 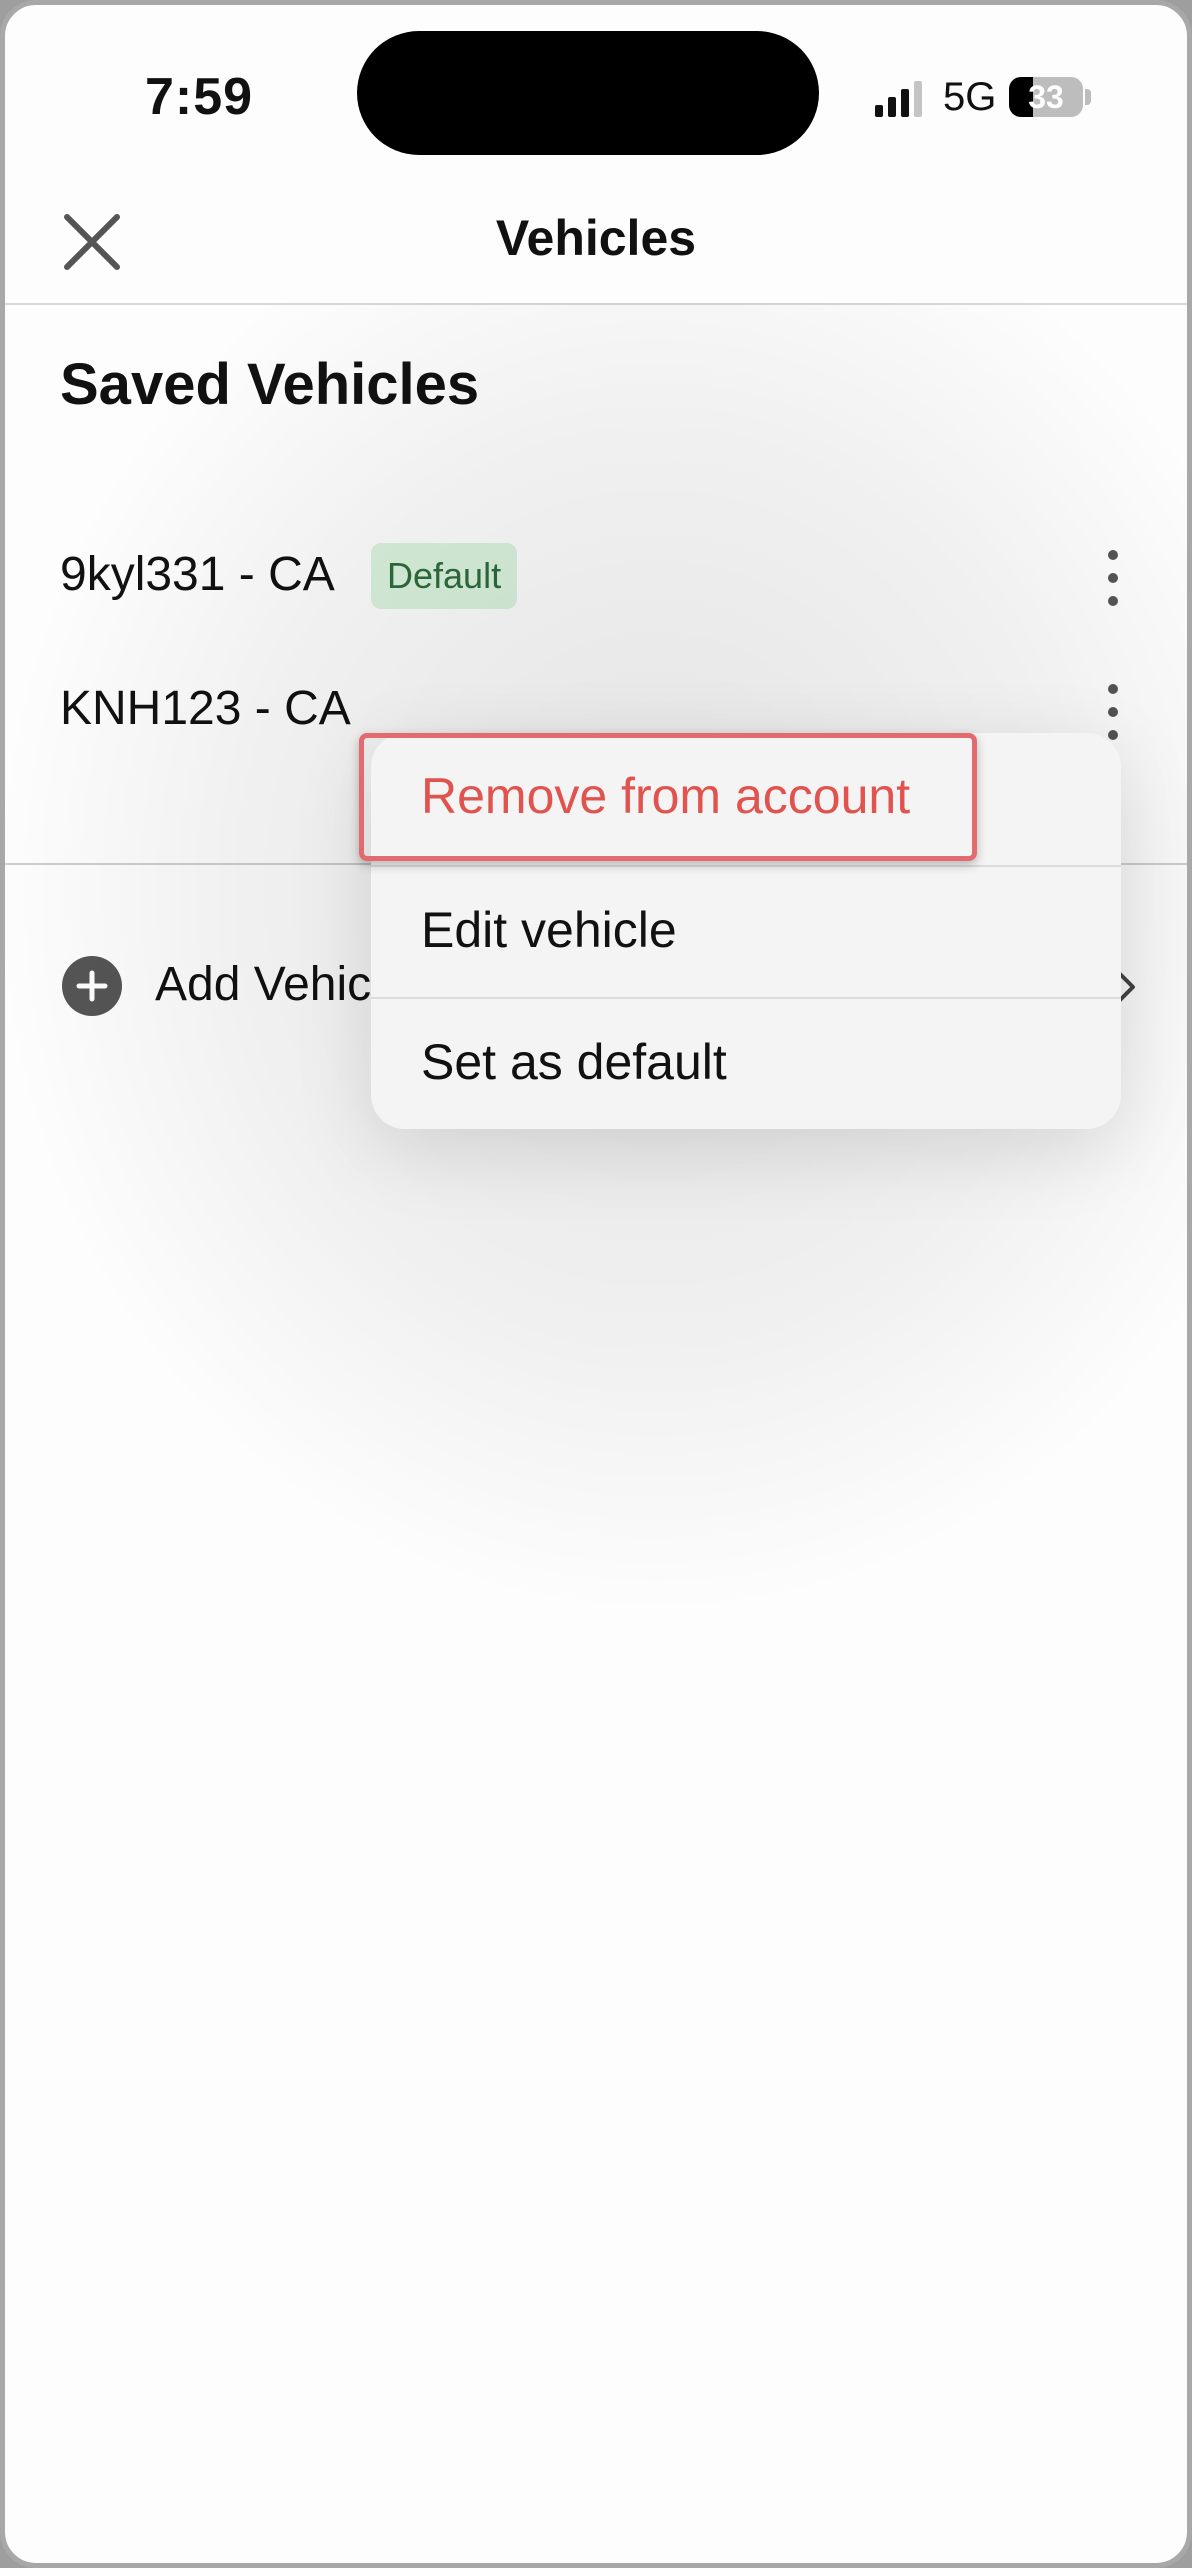 What do you see at coordinates (1088, 97) in the screenshot?
I see `battery-cap` at bounding box center [1088, 97].